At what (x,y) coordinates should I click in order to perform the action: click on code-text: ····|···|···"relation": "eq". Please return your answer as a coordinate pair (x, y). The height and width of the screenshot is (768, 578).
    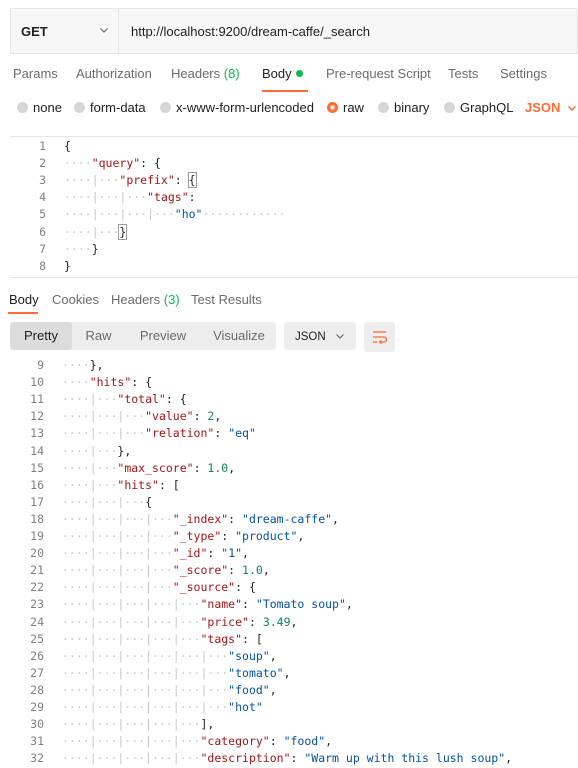
    Looking at the image, I should click on (159, 433).